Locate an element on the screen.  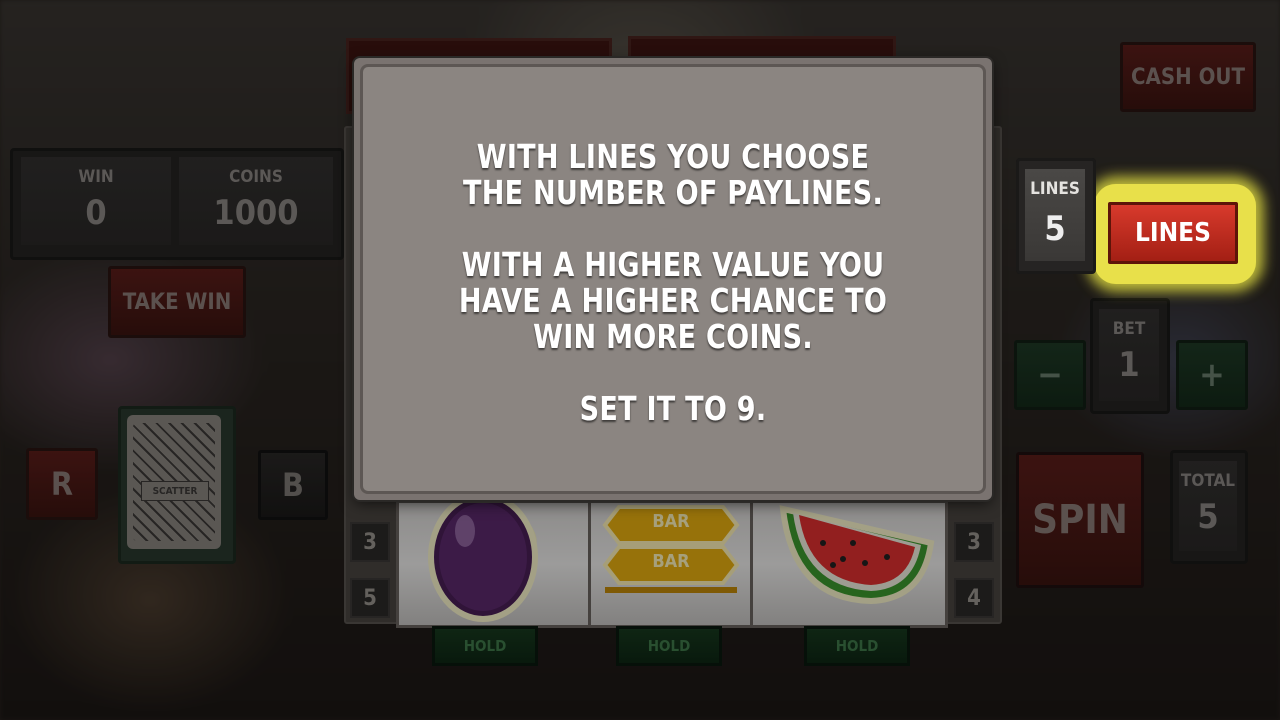
lines-button-highlighted-label: LINES is located at coordinates (1172, 233).